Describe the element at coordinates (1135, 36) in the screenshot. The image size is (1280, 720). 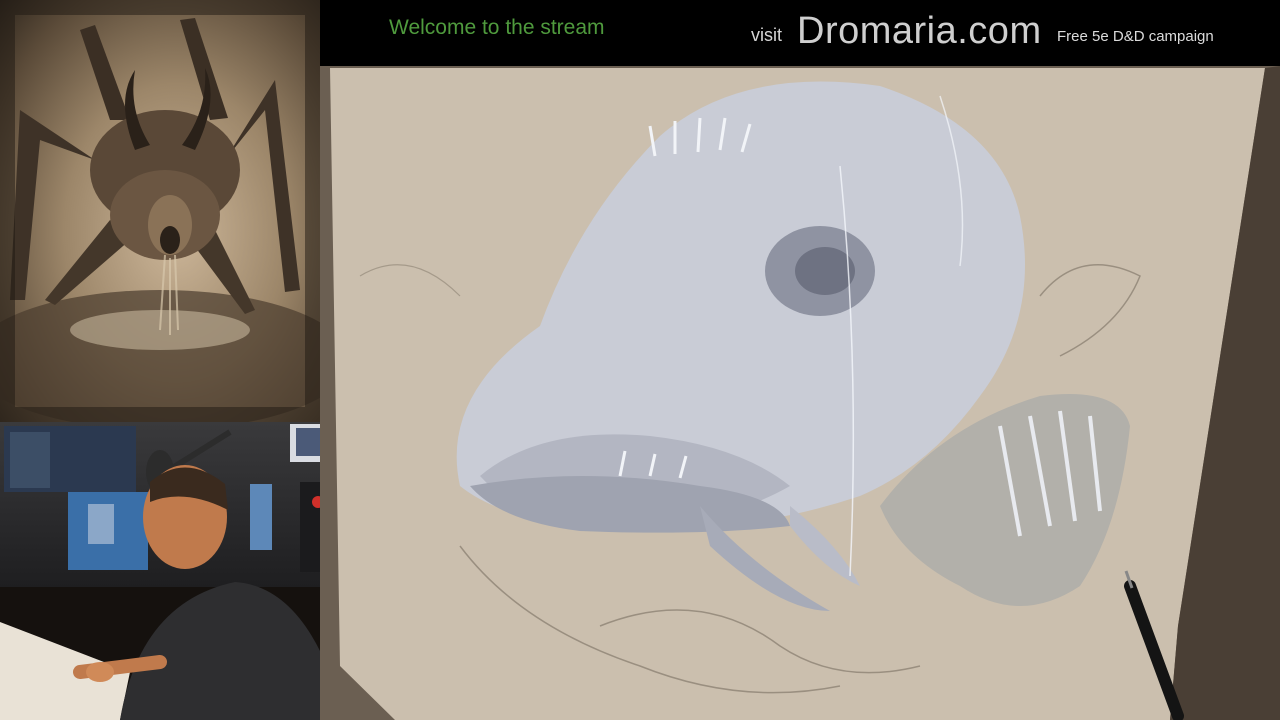
I see `tagline-text: Free 5e D&D campaign` at that location.